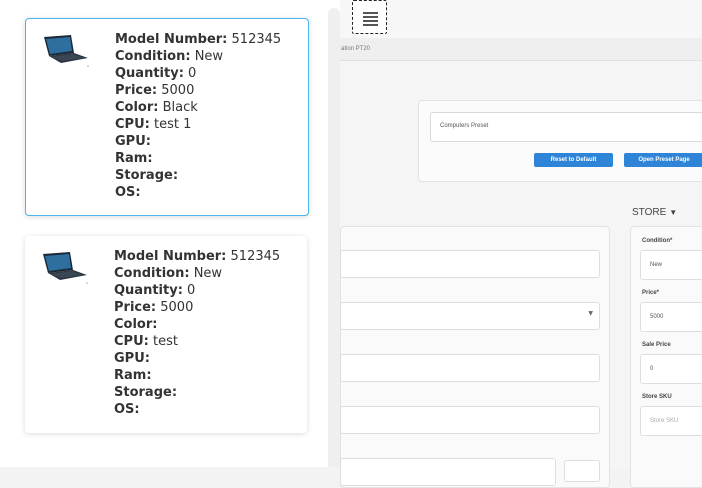  I want to click on sale-price-value: 0, so click(652, 369).